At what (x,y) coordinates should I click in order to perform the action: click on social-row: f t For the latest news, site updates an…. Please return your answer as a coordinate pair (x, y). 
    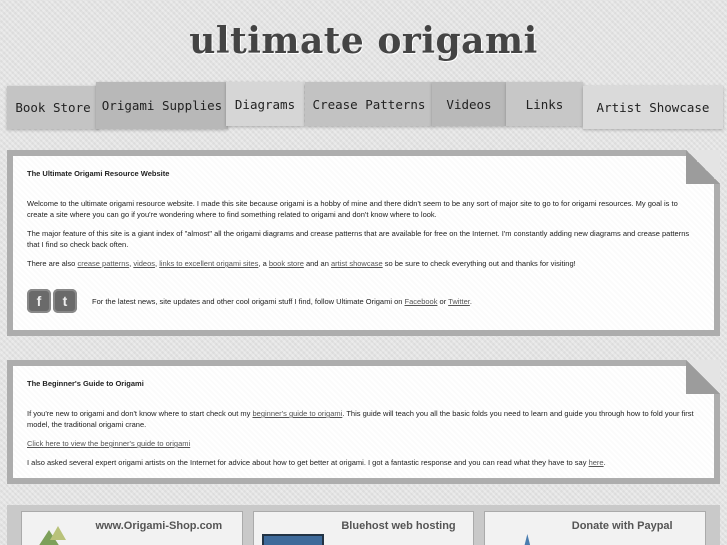
    Looking at the image, I should click on (363, 301).